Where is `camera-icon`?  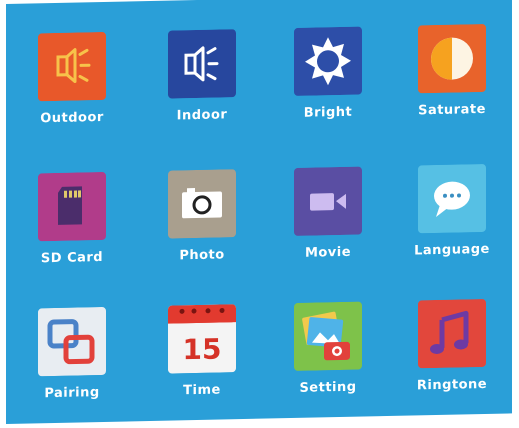 camera-icon is located at coordinates (202, 204).